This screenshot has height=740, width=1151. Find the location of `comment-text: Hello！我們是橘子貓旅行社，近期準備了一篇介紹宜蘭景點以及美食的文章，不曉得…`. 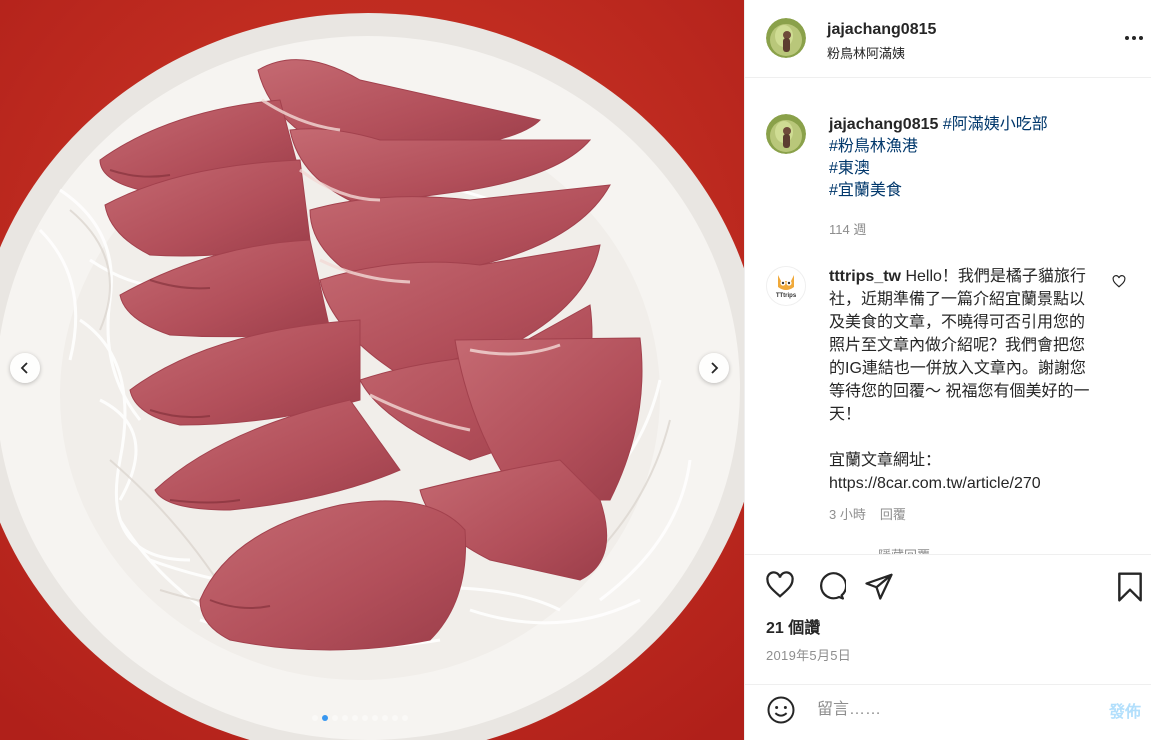

comment-text: Hello！我們是橘子貓旅行社，近期準備了一篇介紹宜蘭景點以及美食的文章，不曉得… is located at coordinates (959, 345).